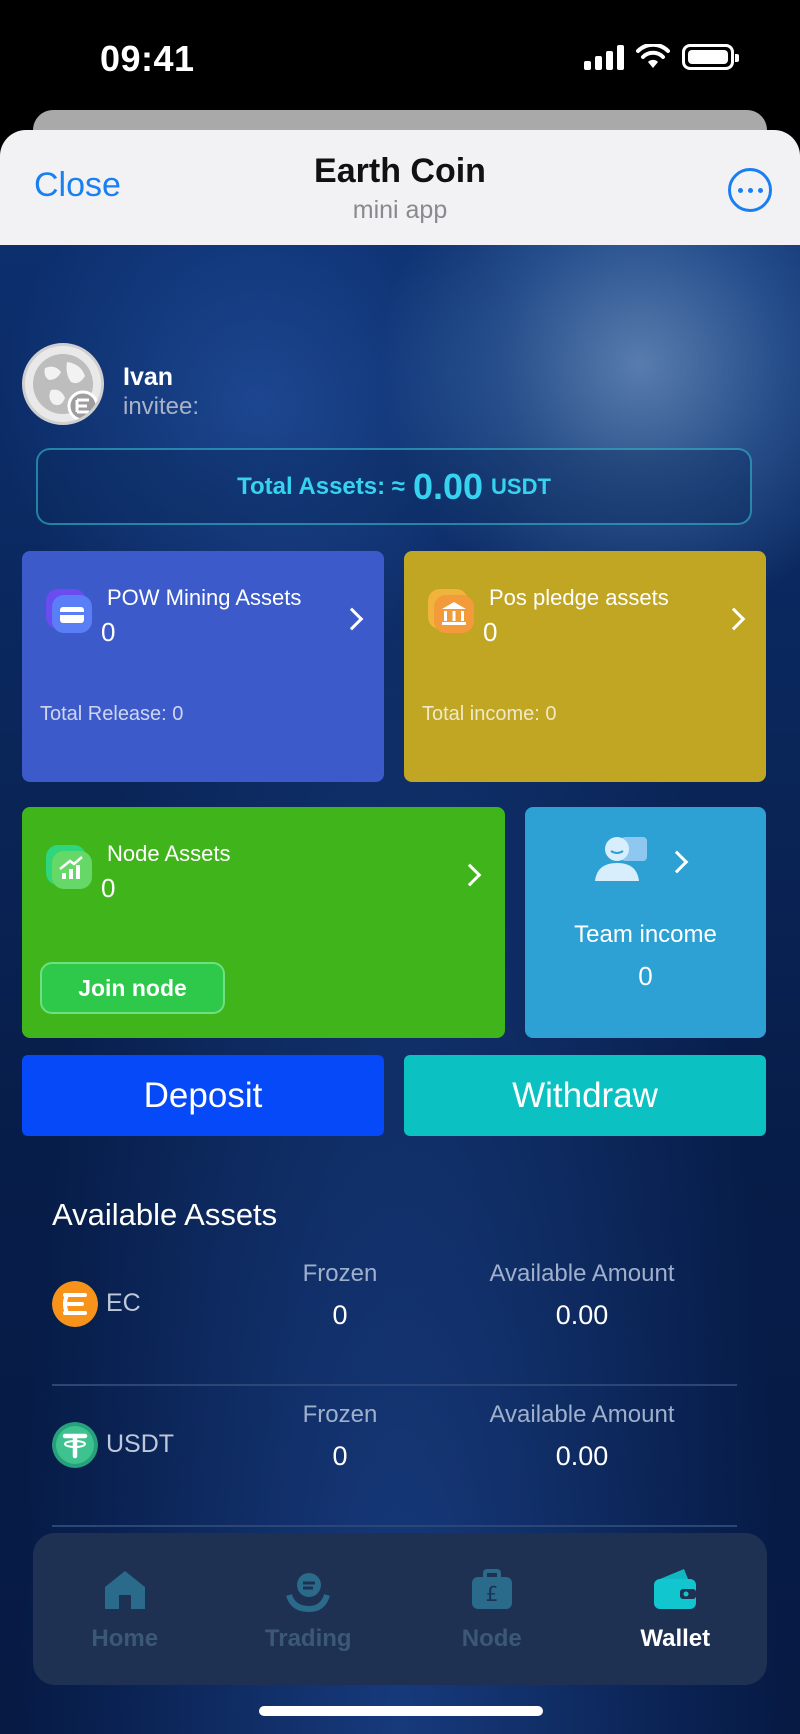 The height and width of the screenshot is (1734, 800). What do you see at coordinates (308, 1593) in the screenshot?
I see `trading-icon` at bounding box center [308, 1593].